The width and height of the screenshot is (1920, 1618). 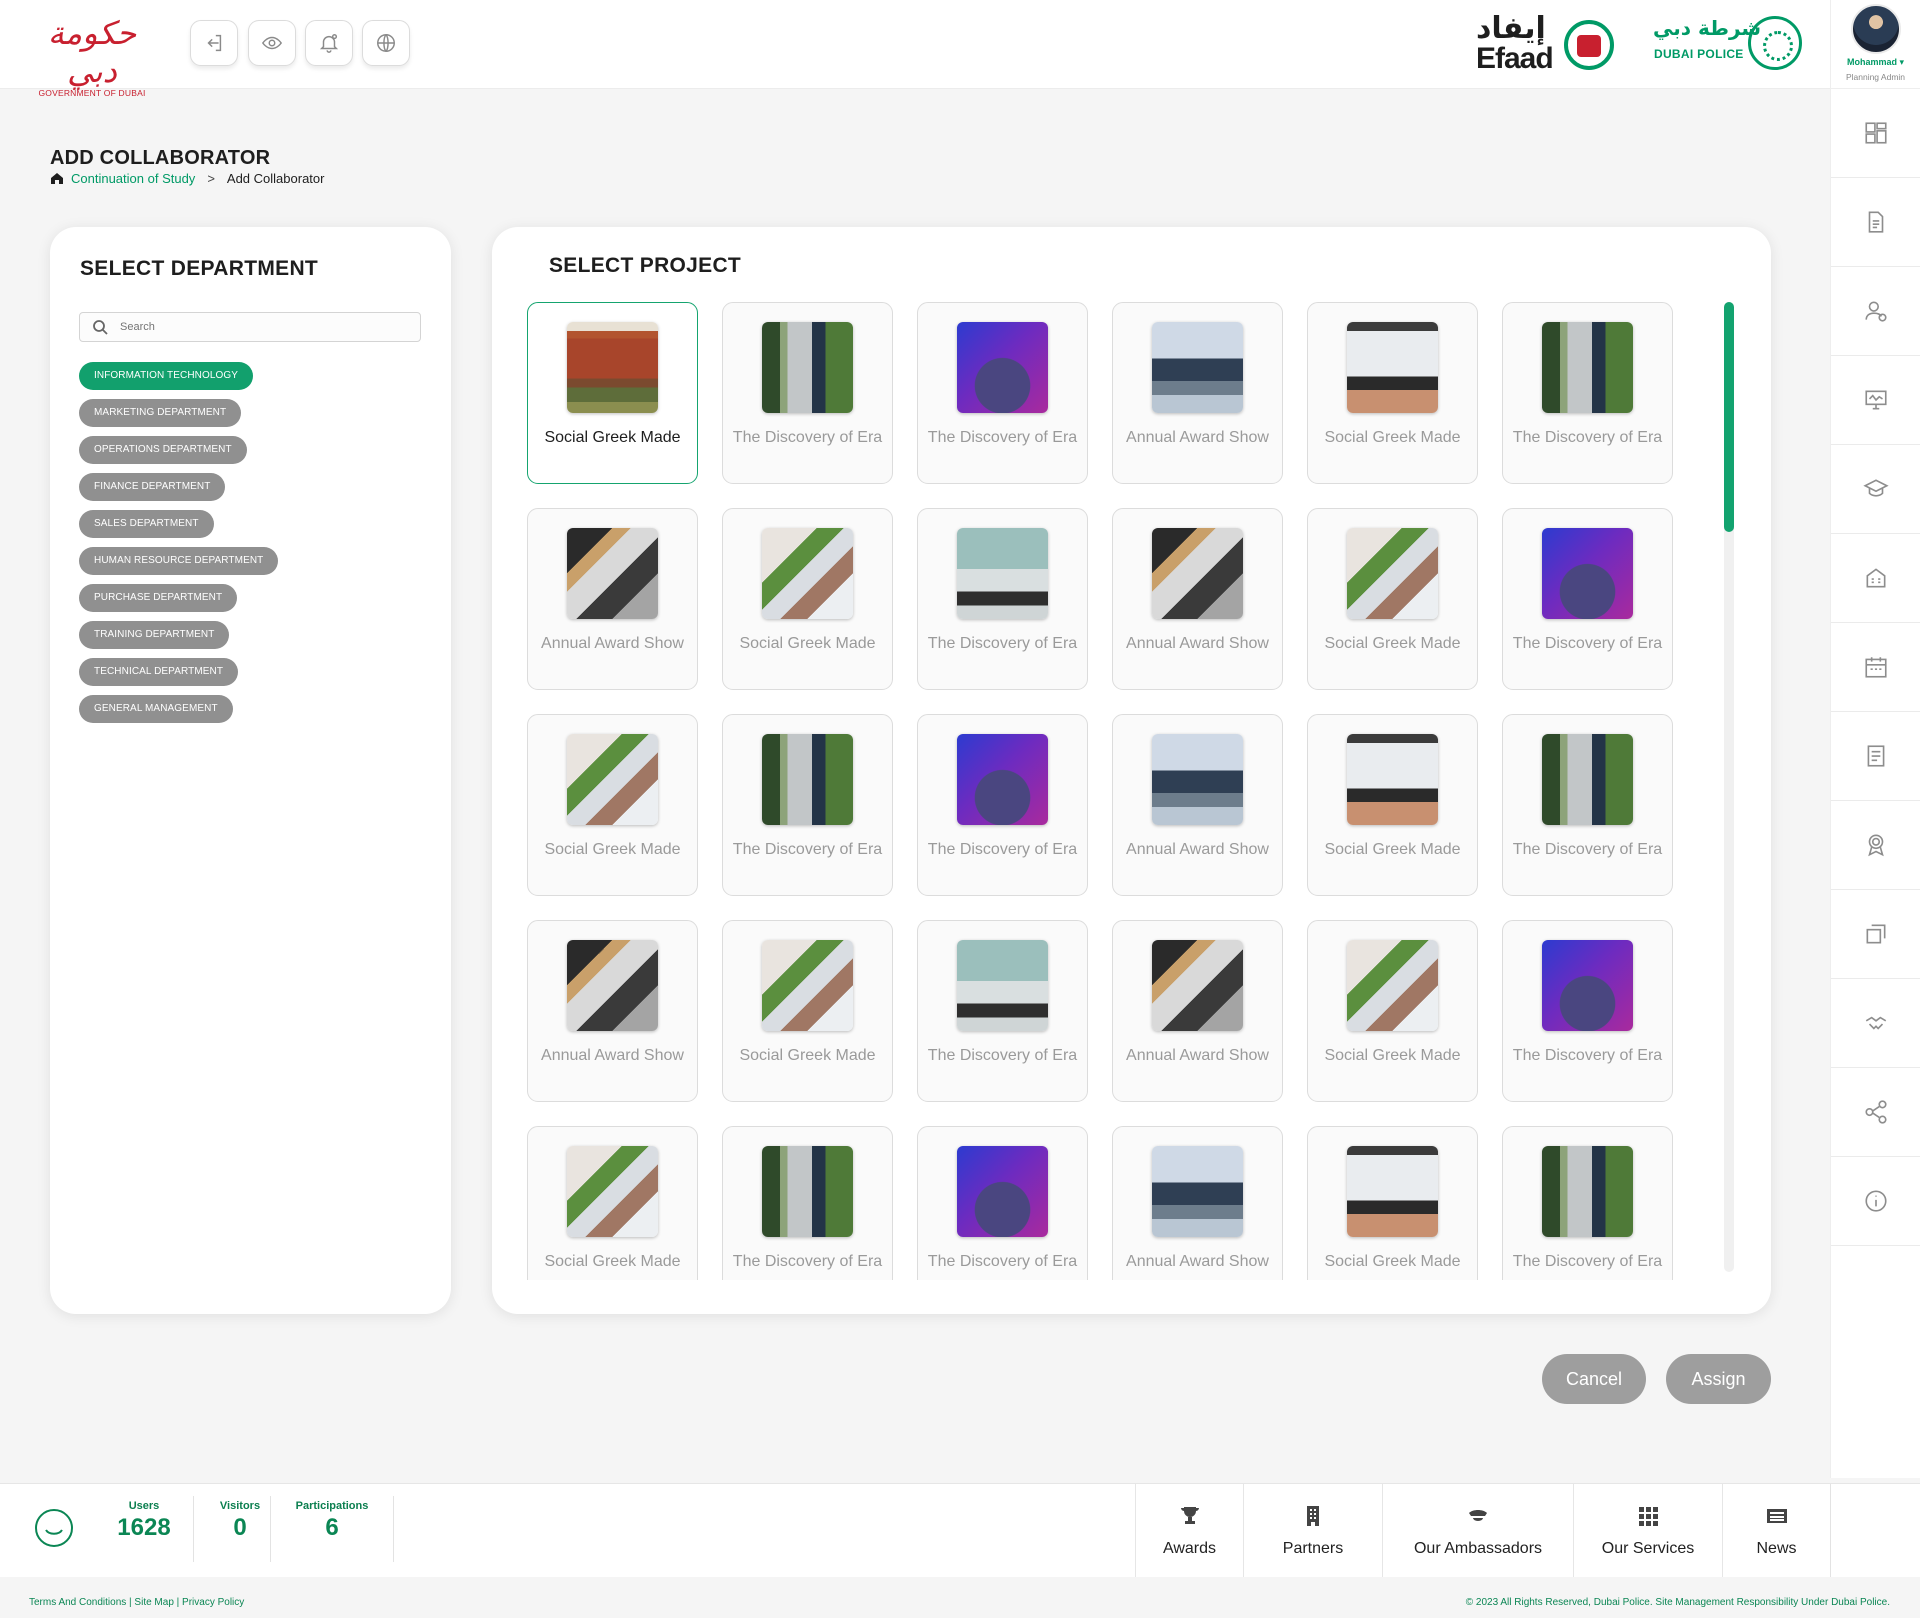 I want to click on sidebar-item-monitor, so click(x=1875, y=400).